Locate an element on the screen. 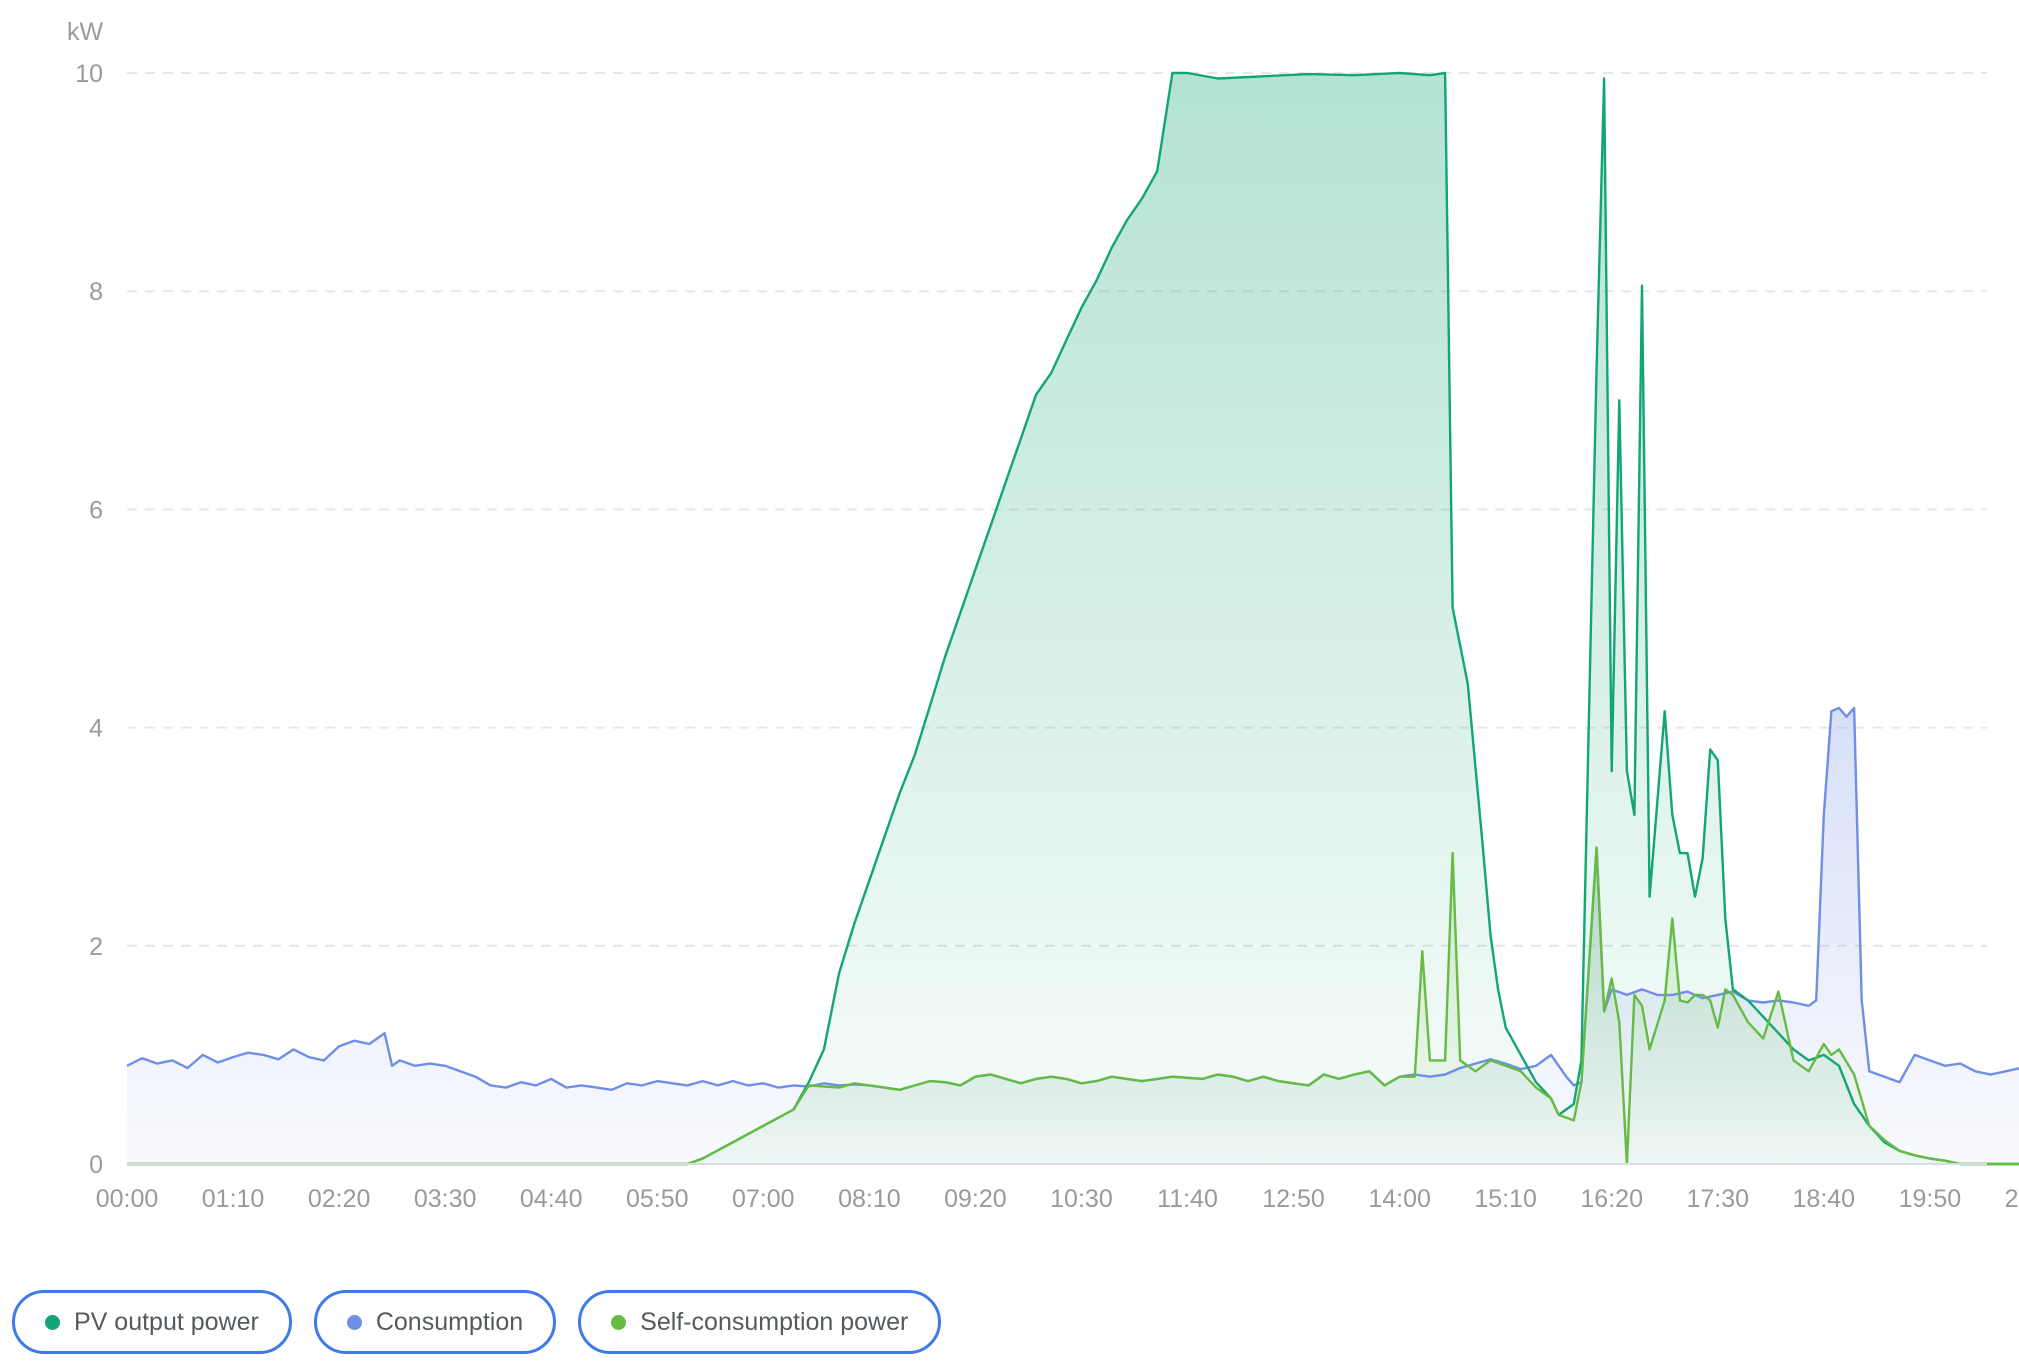  x-tick-label: 07:00 is located at coordinates (763, 1199).